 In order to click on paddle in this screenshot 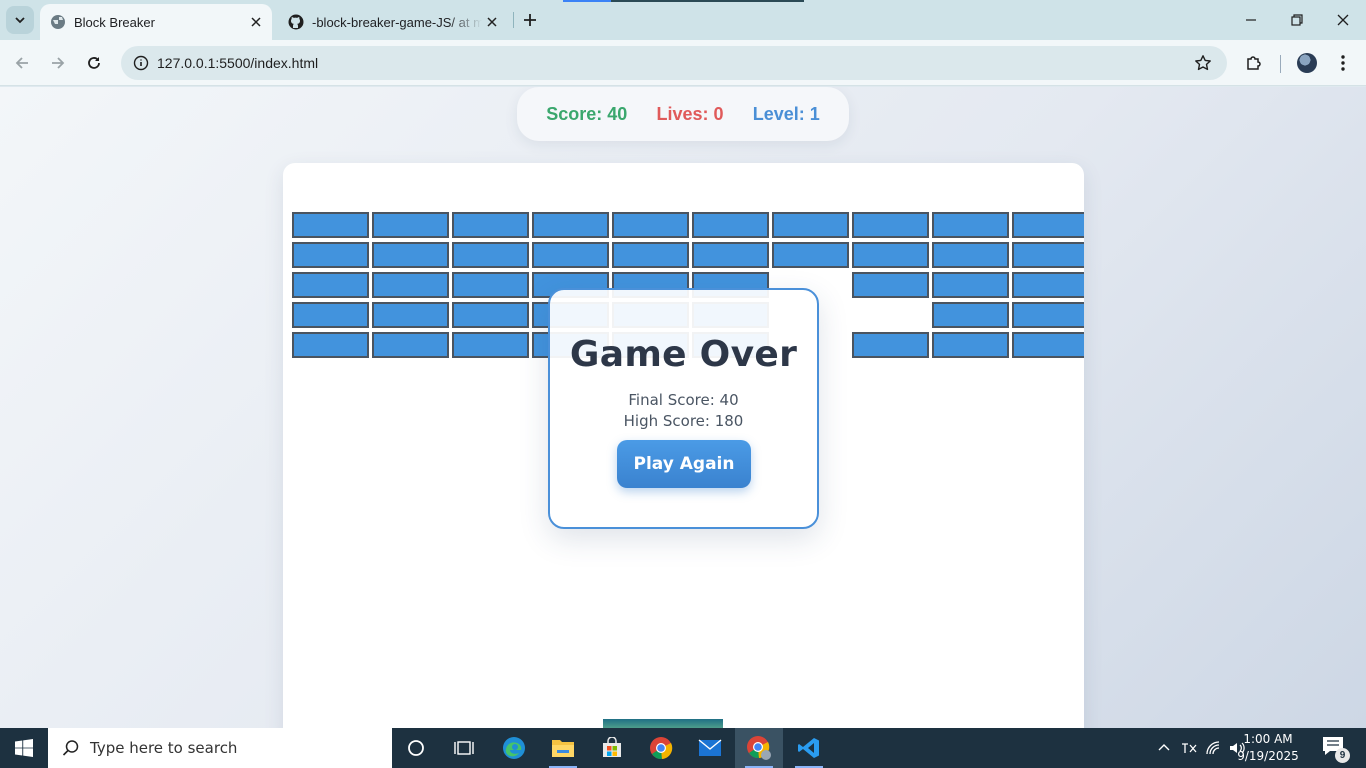, I will do `click(663, 723)`.